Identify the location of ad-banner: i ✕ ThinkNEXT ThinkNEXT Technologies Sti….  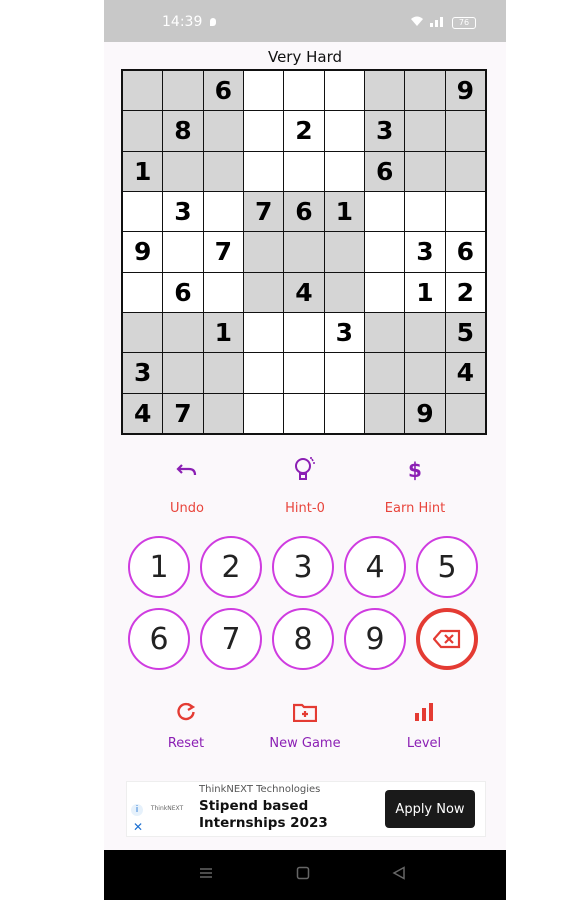
(306, 809).